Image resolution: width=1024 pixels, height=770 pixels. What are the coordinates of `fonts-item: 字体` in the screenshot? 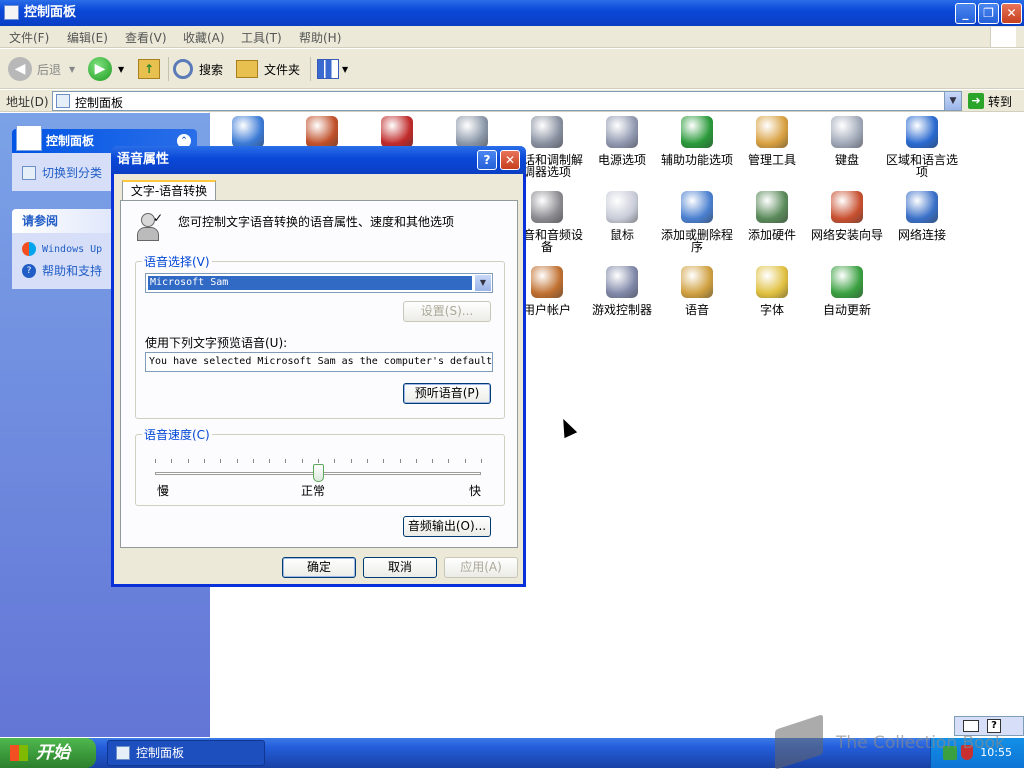 It's located at (772, 291).